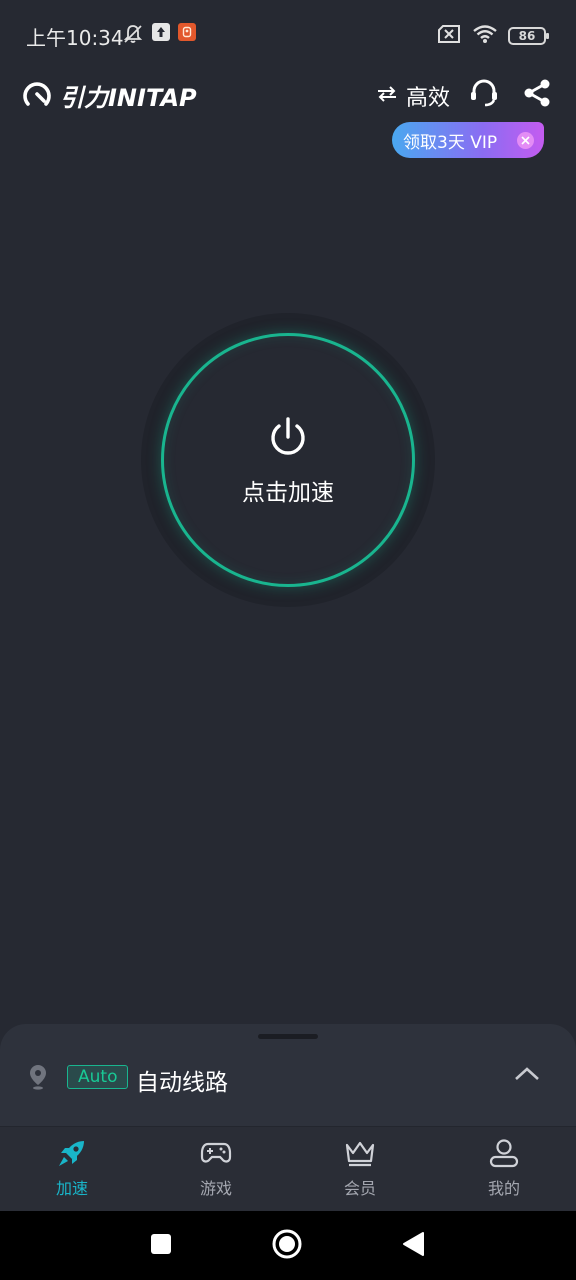  Describe the element at coordinates (387, 96) in the screenshot. I see `swap-icon` at that location.